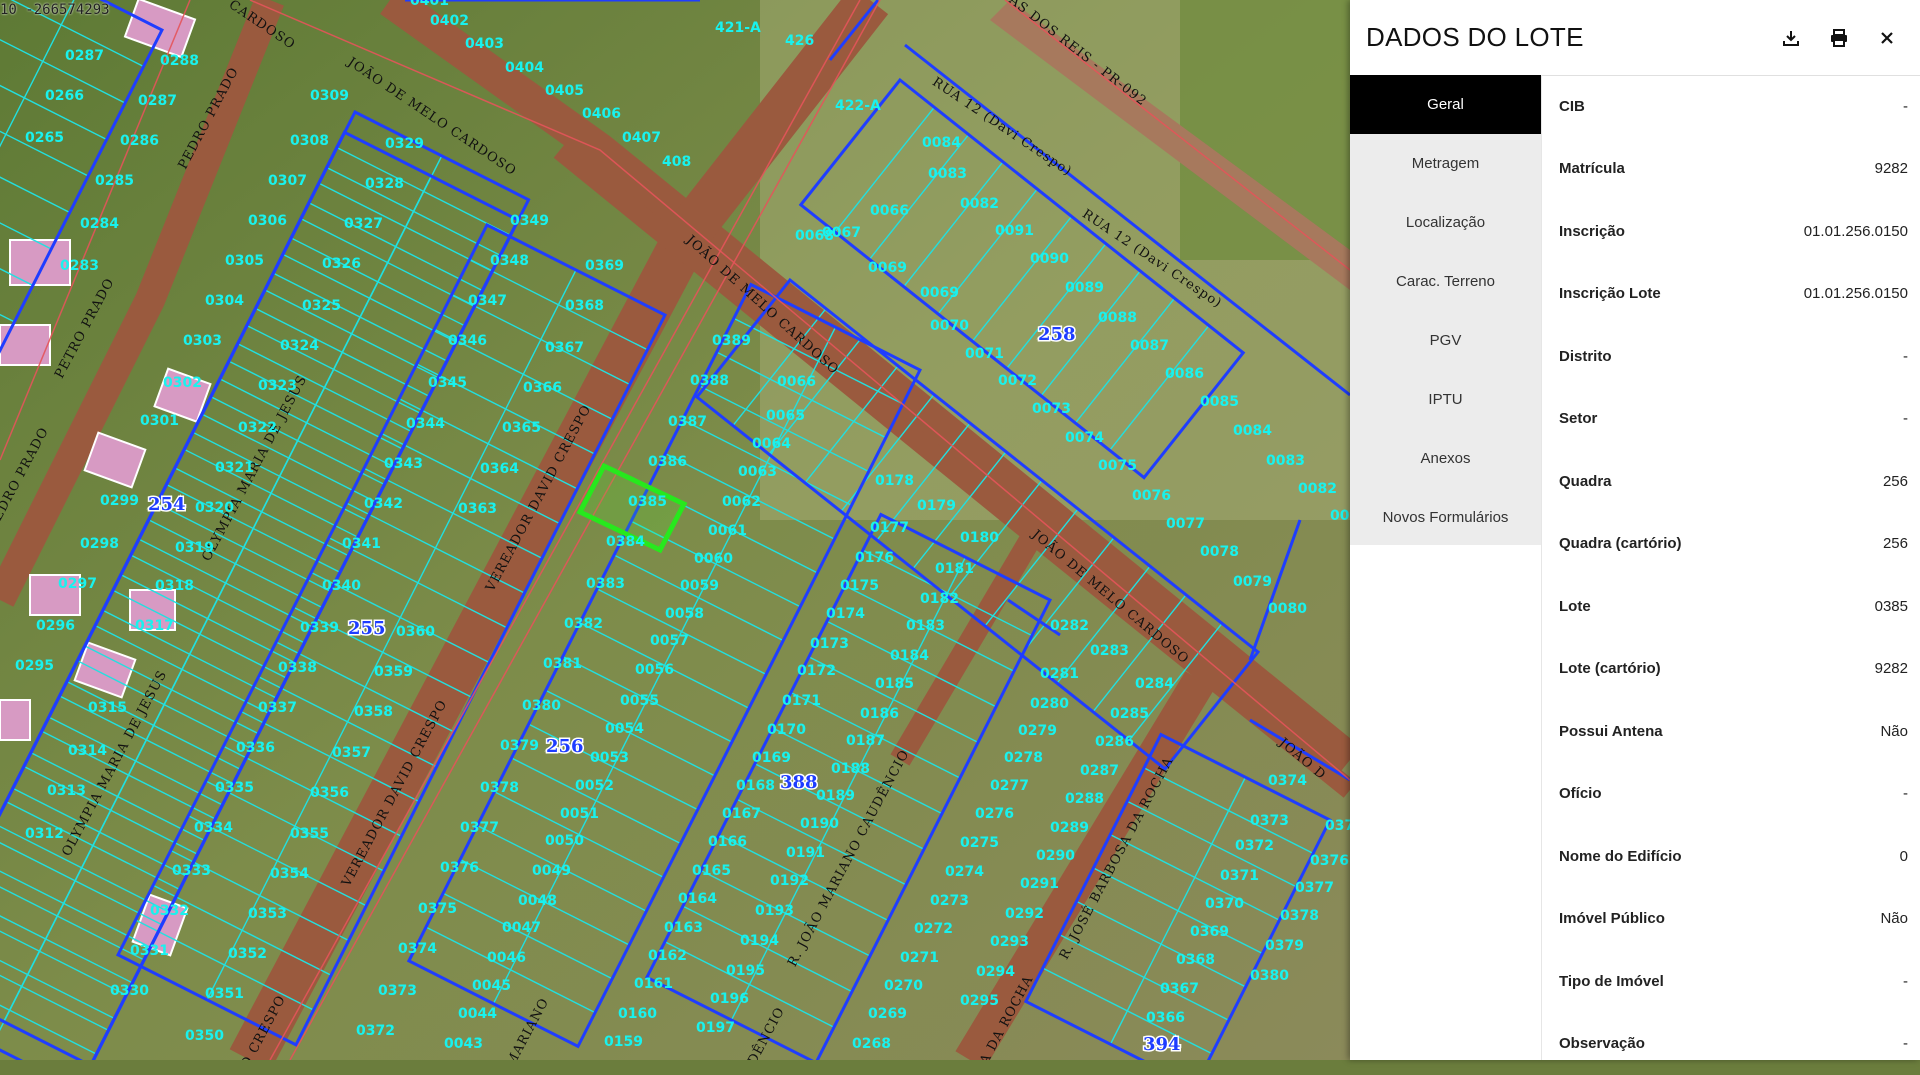  What do you see at coordinates (715, 1028) in the screenshot?
I see `lot-number-label: 0197` at bounding box center [715, 1028].